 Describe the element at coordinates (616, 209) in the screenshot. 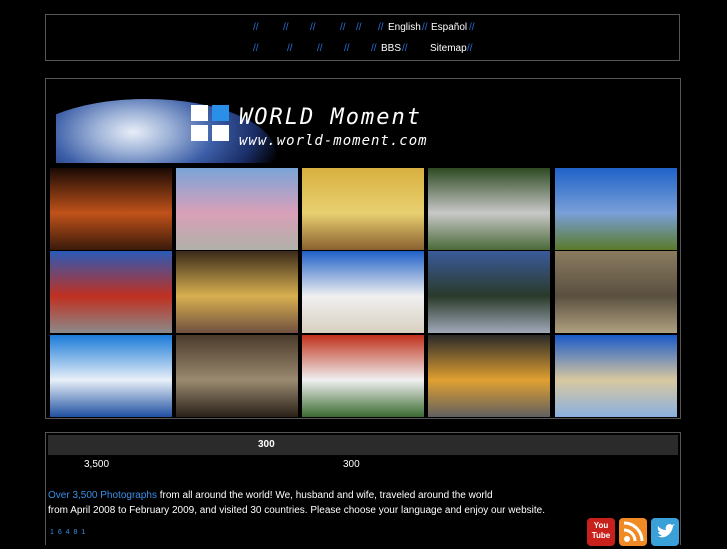

I see `photo-thumbnail: coast-hill` at that location.